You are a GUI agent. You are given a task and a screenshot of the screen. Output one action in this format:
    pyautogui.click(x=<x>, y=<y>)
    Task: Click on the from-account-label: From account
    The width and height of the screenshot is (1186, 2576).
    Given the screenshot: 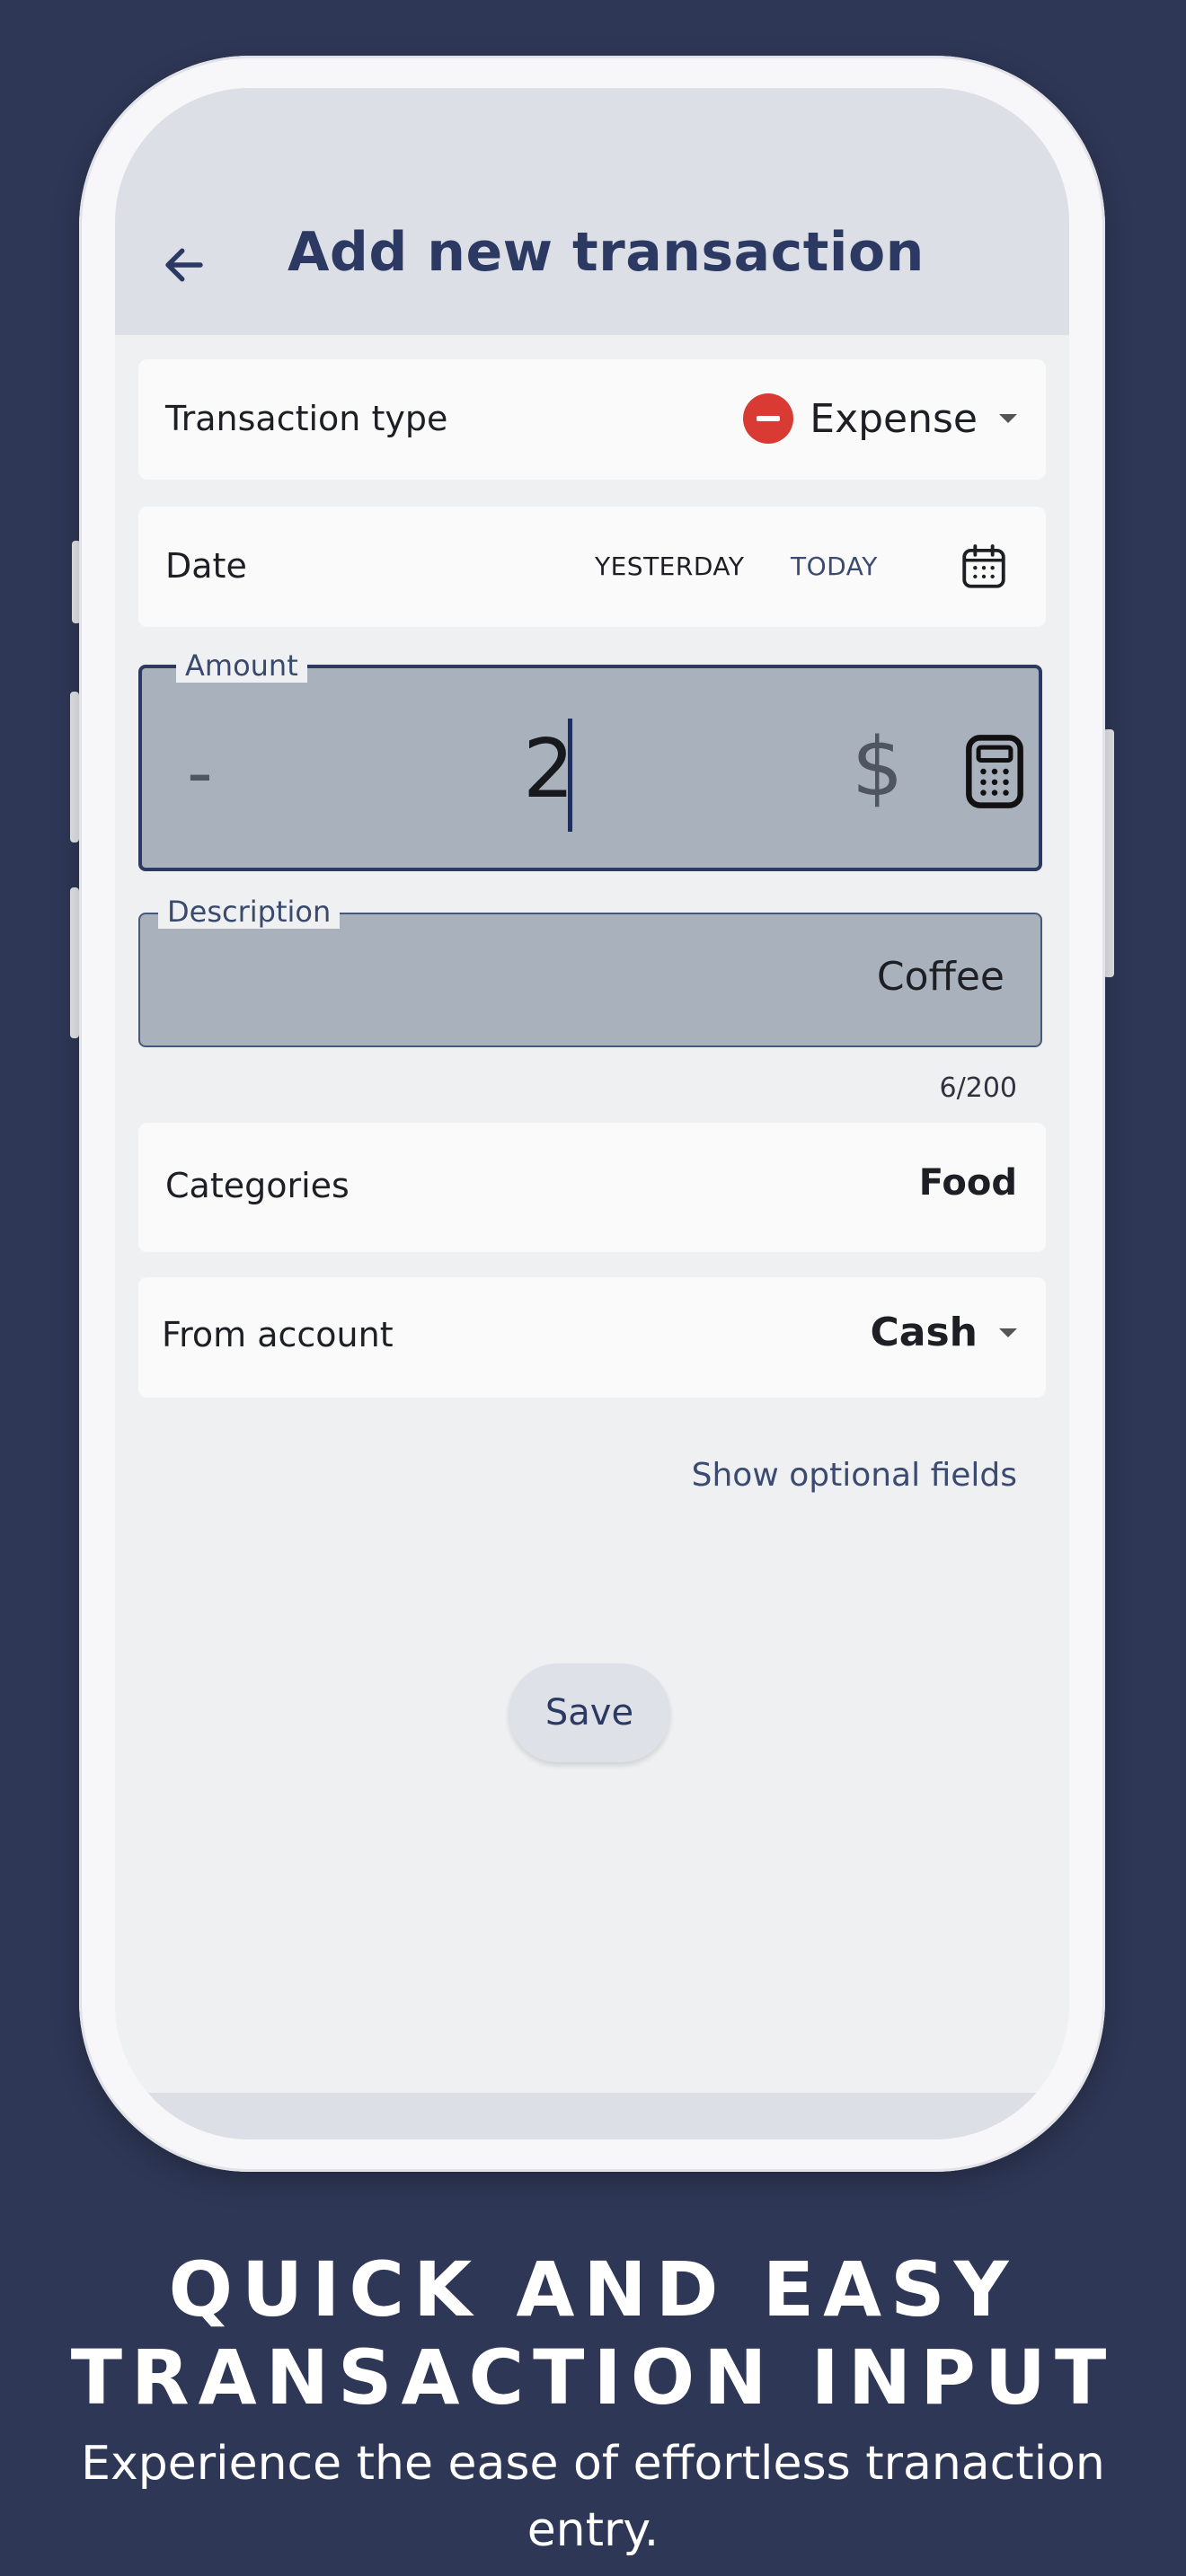 What is the action you would take?
    pyautogui.click(x=278, y=1334)
    